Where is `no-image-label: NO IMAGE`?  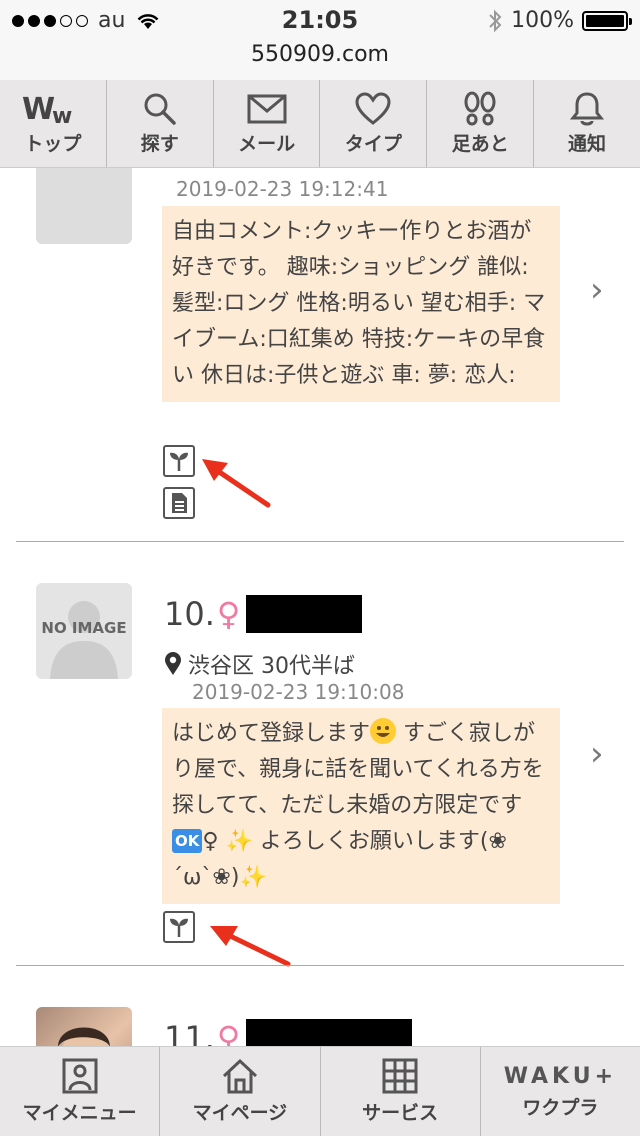
no-image-label: NO IMAGE is located at coordinates (84, 628).